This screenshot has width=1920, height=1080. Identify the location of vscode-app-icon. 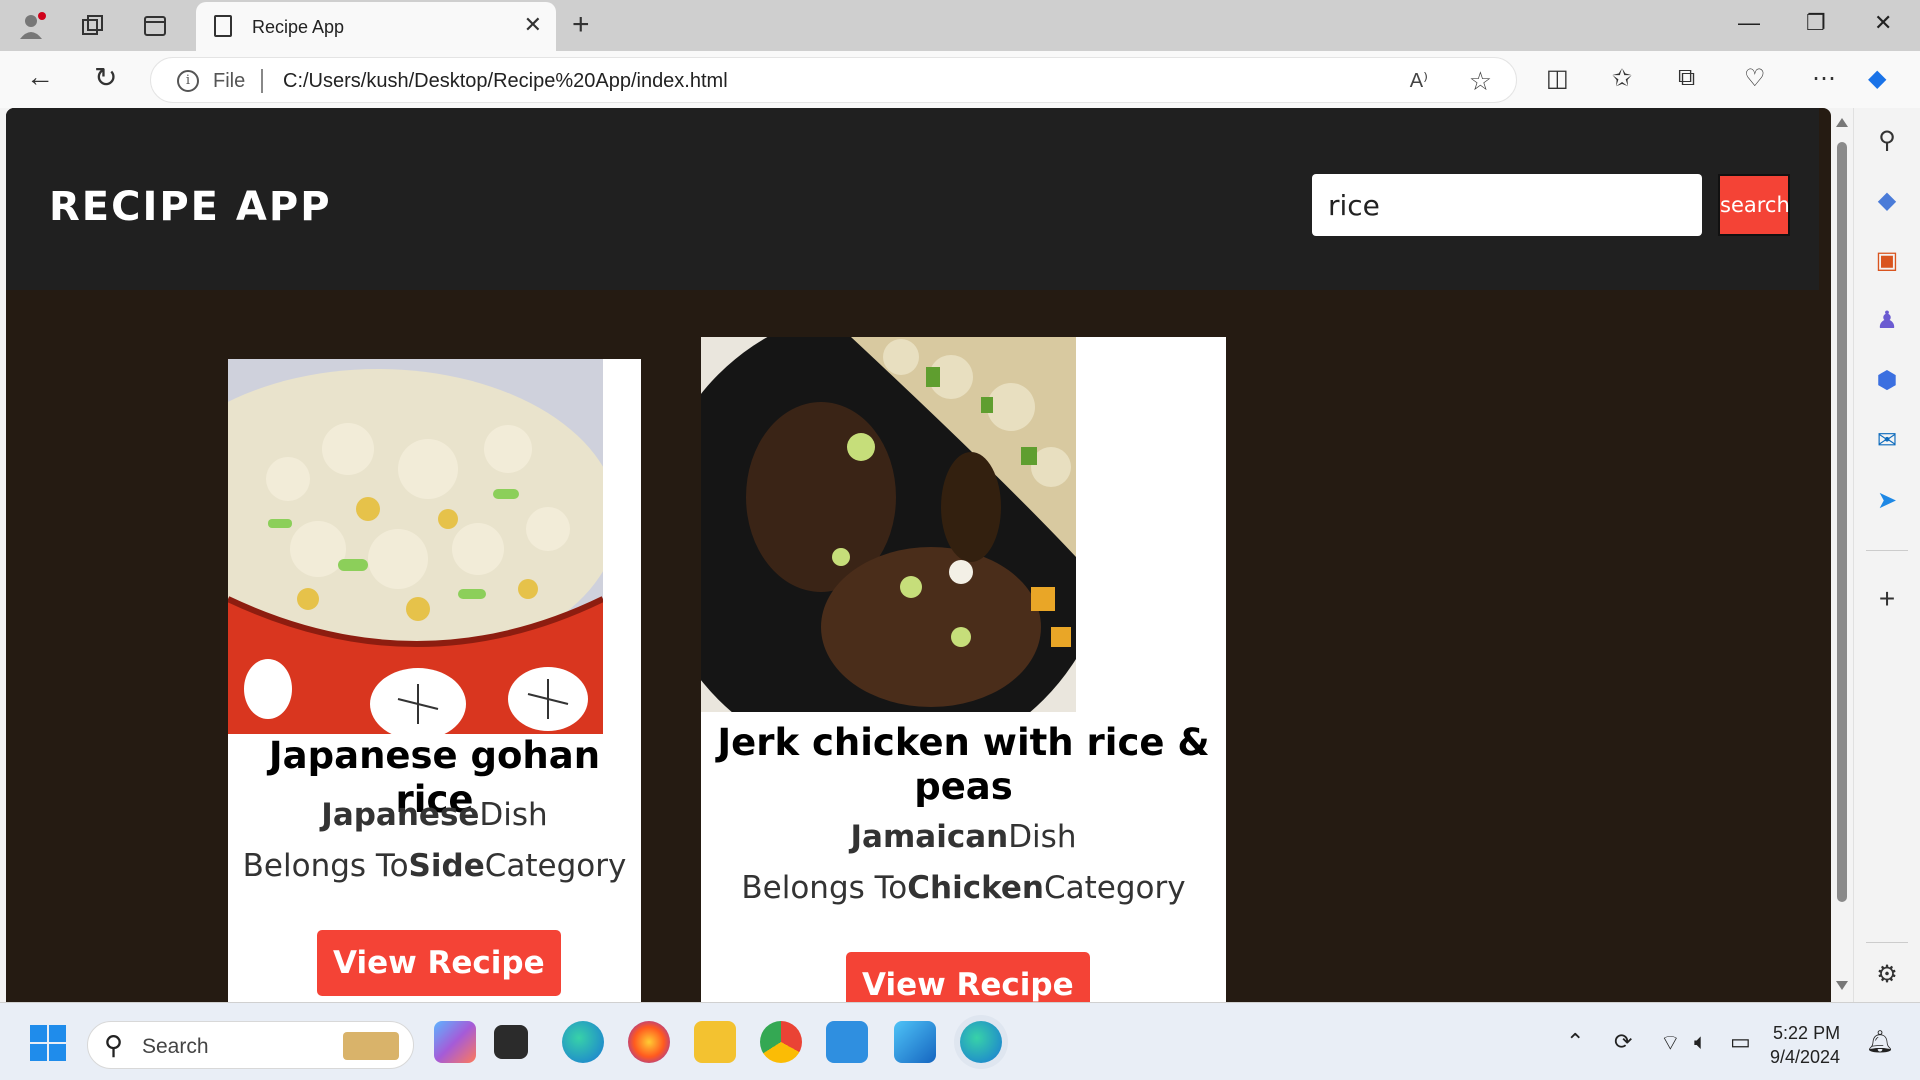
(847, 1042).